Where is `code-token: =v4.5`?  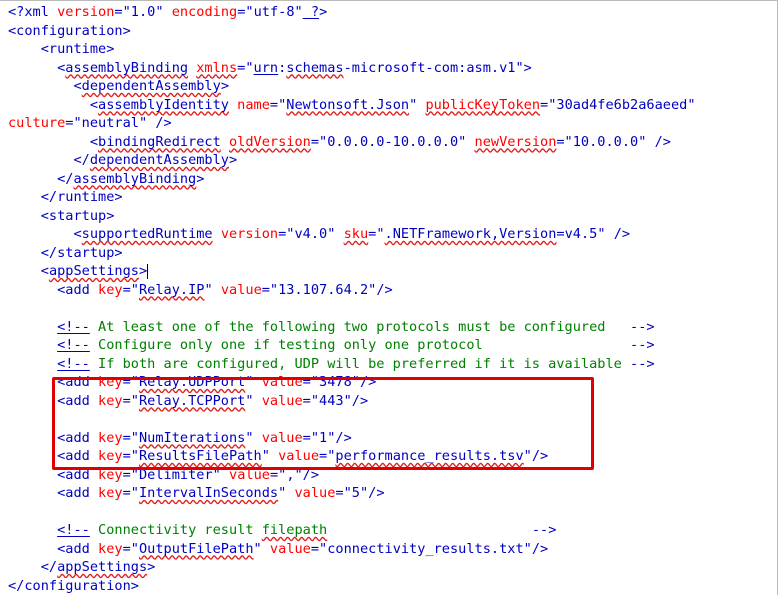 code-token: =v4.5 is located at coordinates (577, 234).